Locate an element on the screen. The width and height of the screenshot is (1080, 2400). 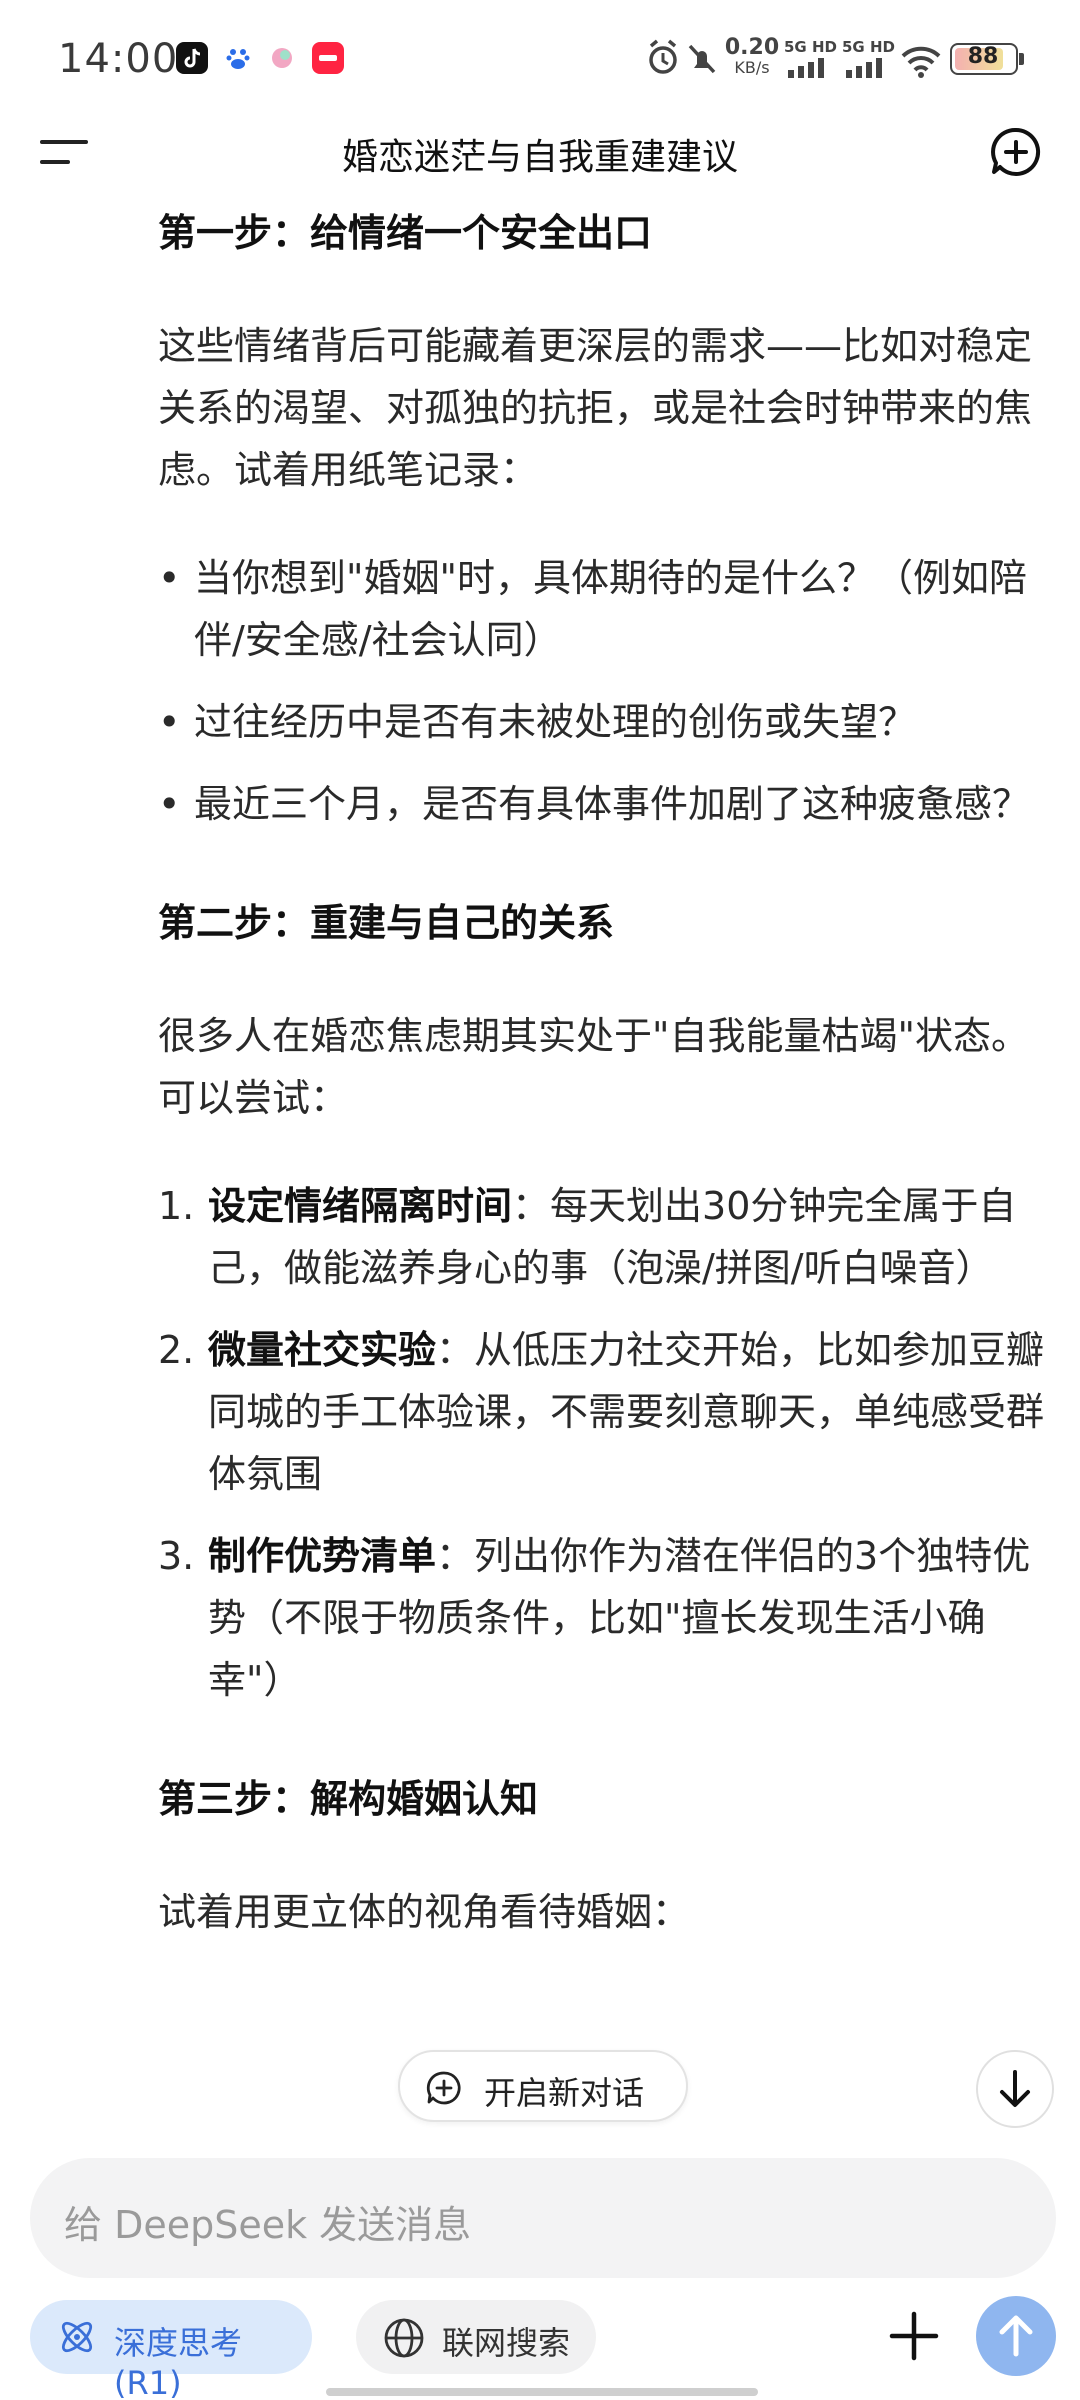
list-item: 最近三个月，是否有具体事件加剧了这种疲惫感？ is located at coordinates (603, 804).